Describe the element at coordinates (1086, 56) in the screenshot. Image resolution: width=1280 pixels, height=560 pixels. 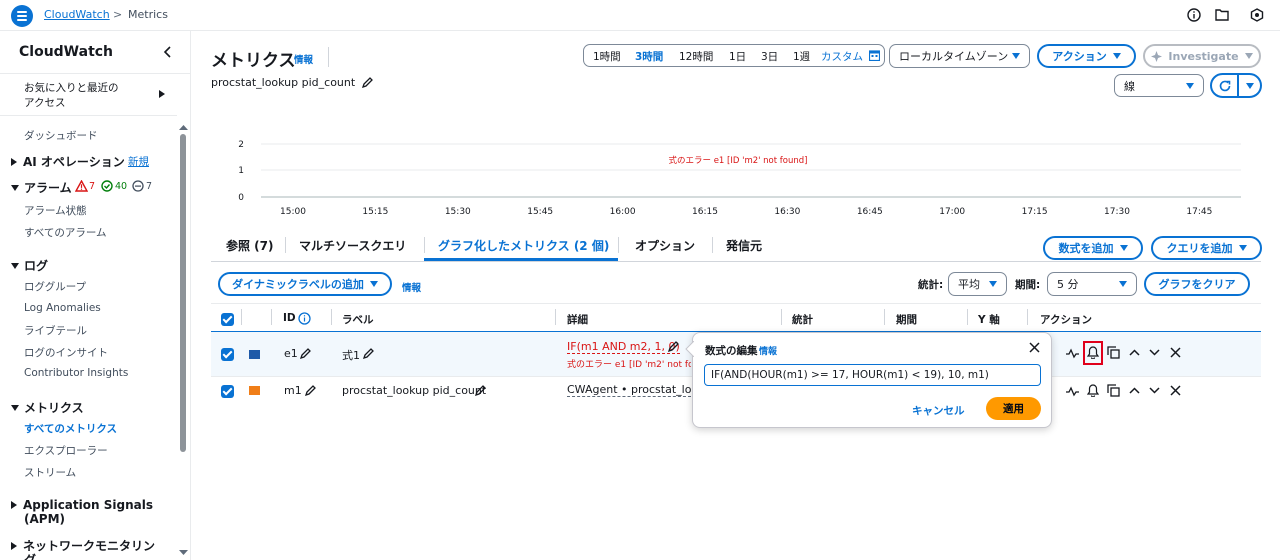
I see `actions-button: アクション` at that location.